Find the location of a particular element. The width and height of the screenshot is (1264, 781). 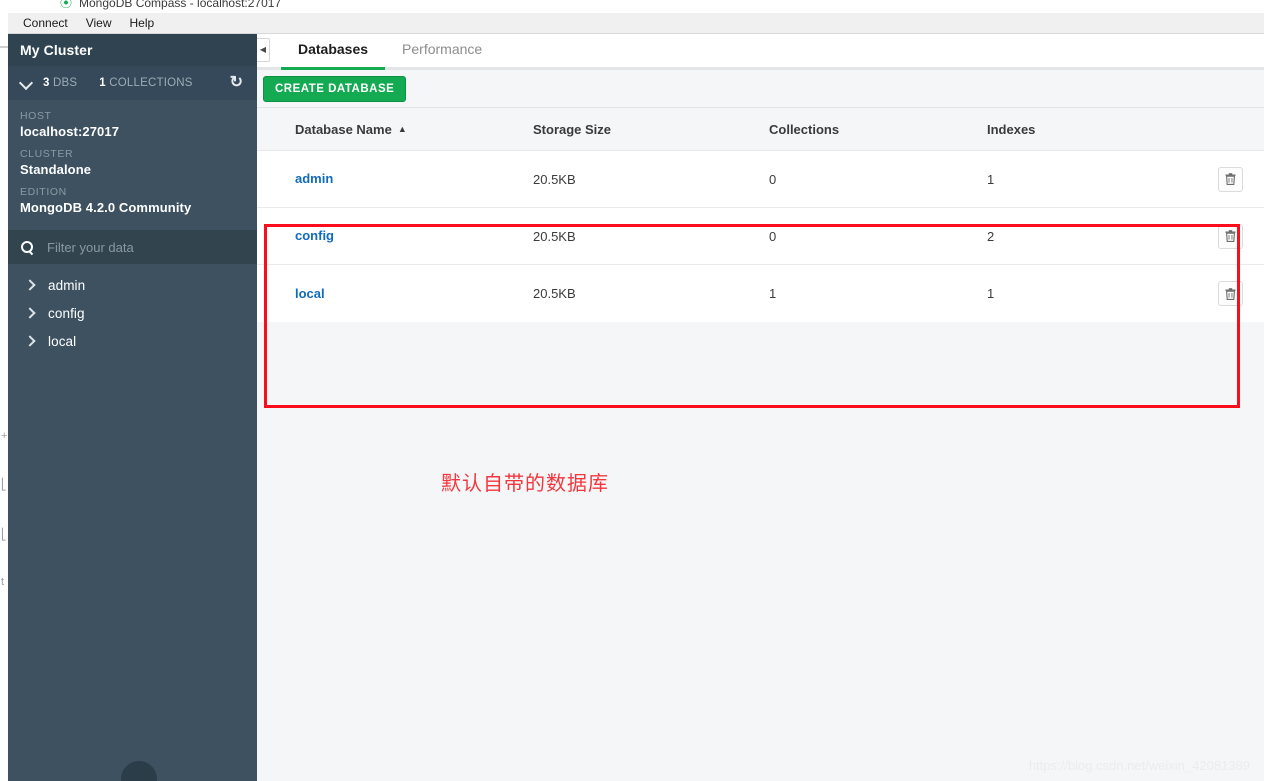

sidebar-database-list: admin config local is located at coordinates (132, 309).